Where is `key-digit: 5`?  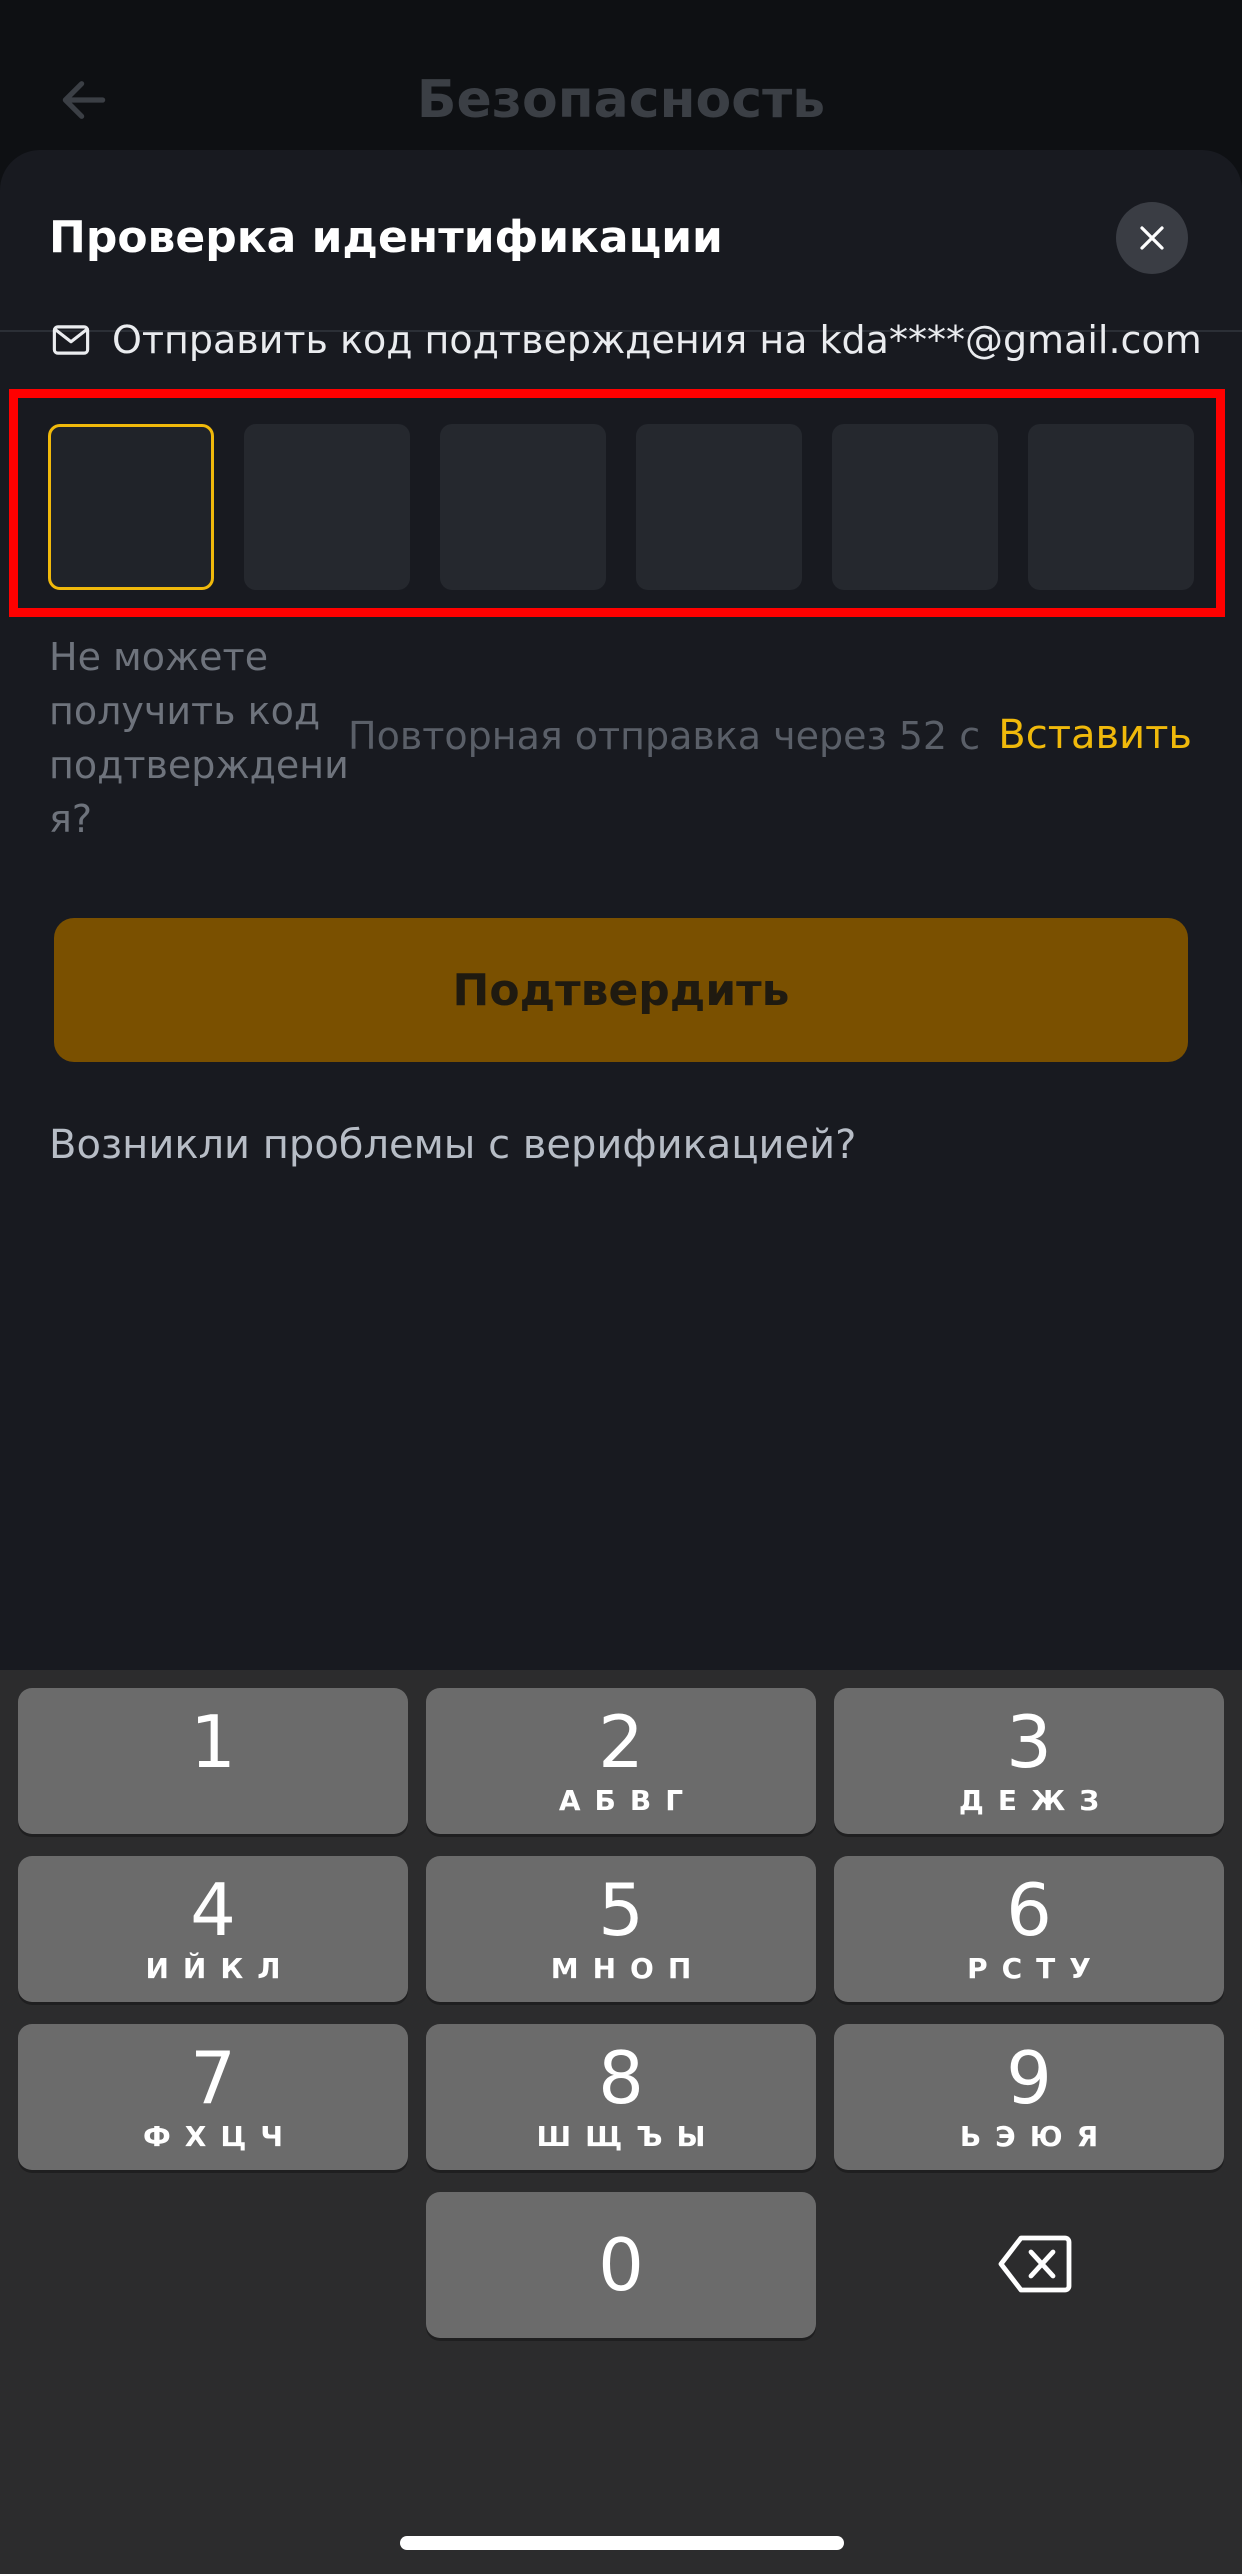 key-digit: 5 is located at coordinates (621, 1910).